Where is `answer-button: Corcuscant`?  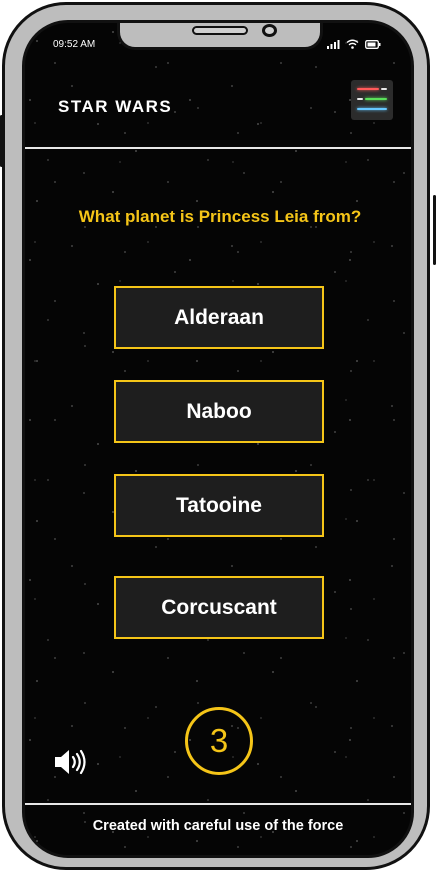 answer-button: Corcuscant is located at coordinates (219, 607).